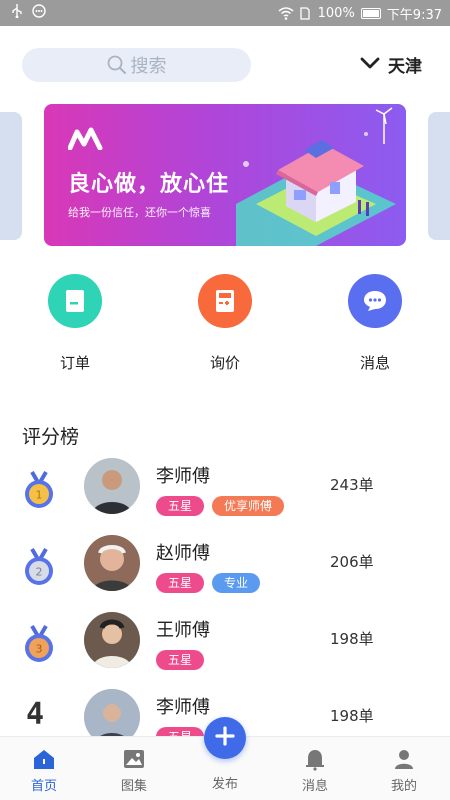 The height and width of the screenshot is (800, 450). What do you see at coordinates (375, 301) in the screenshot?
I see `chat-bubble-icon` at bounding box center [375, 301].